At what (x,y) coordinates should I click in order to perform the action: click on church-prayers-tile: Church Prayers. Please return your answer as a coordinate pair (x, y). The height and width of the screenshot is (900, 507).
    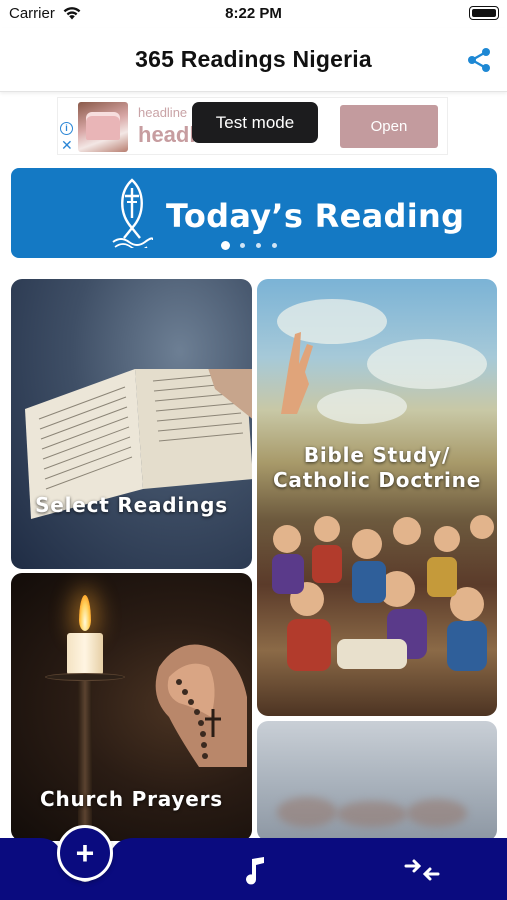
    Looking at the image, I should click on (131, 707).